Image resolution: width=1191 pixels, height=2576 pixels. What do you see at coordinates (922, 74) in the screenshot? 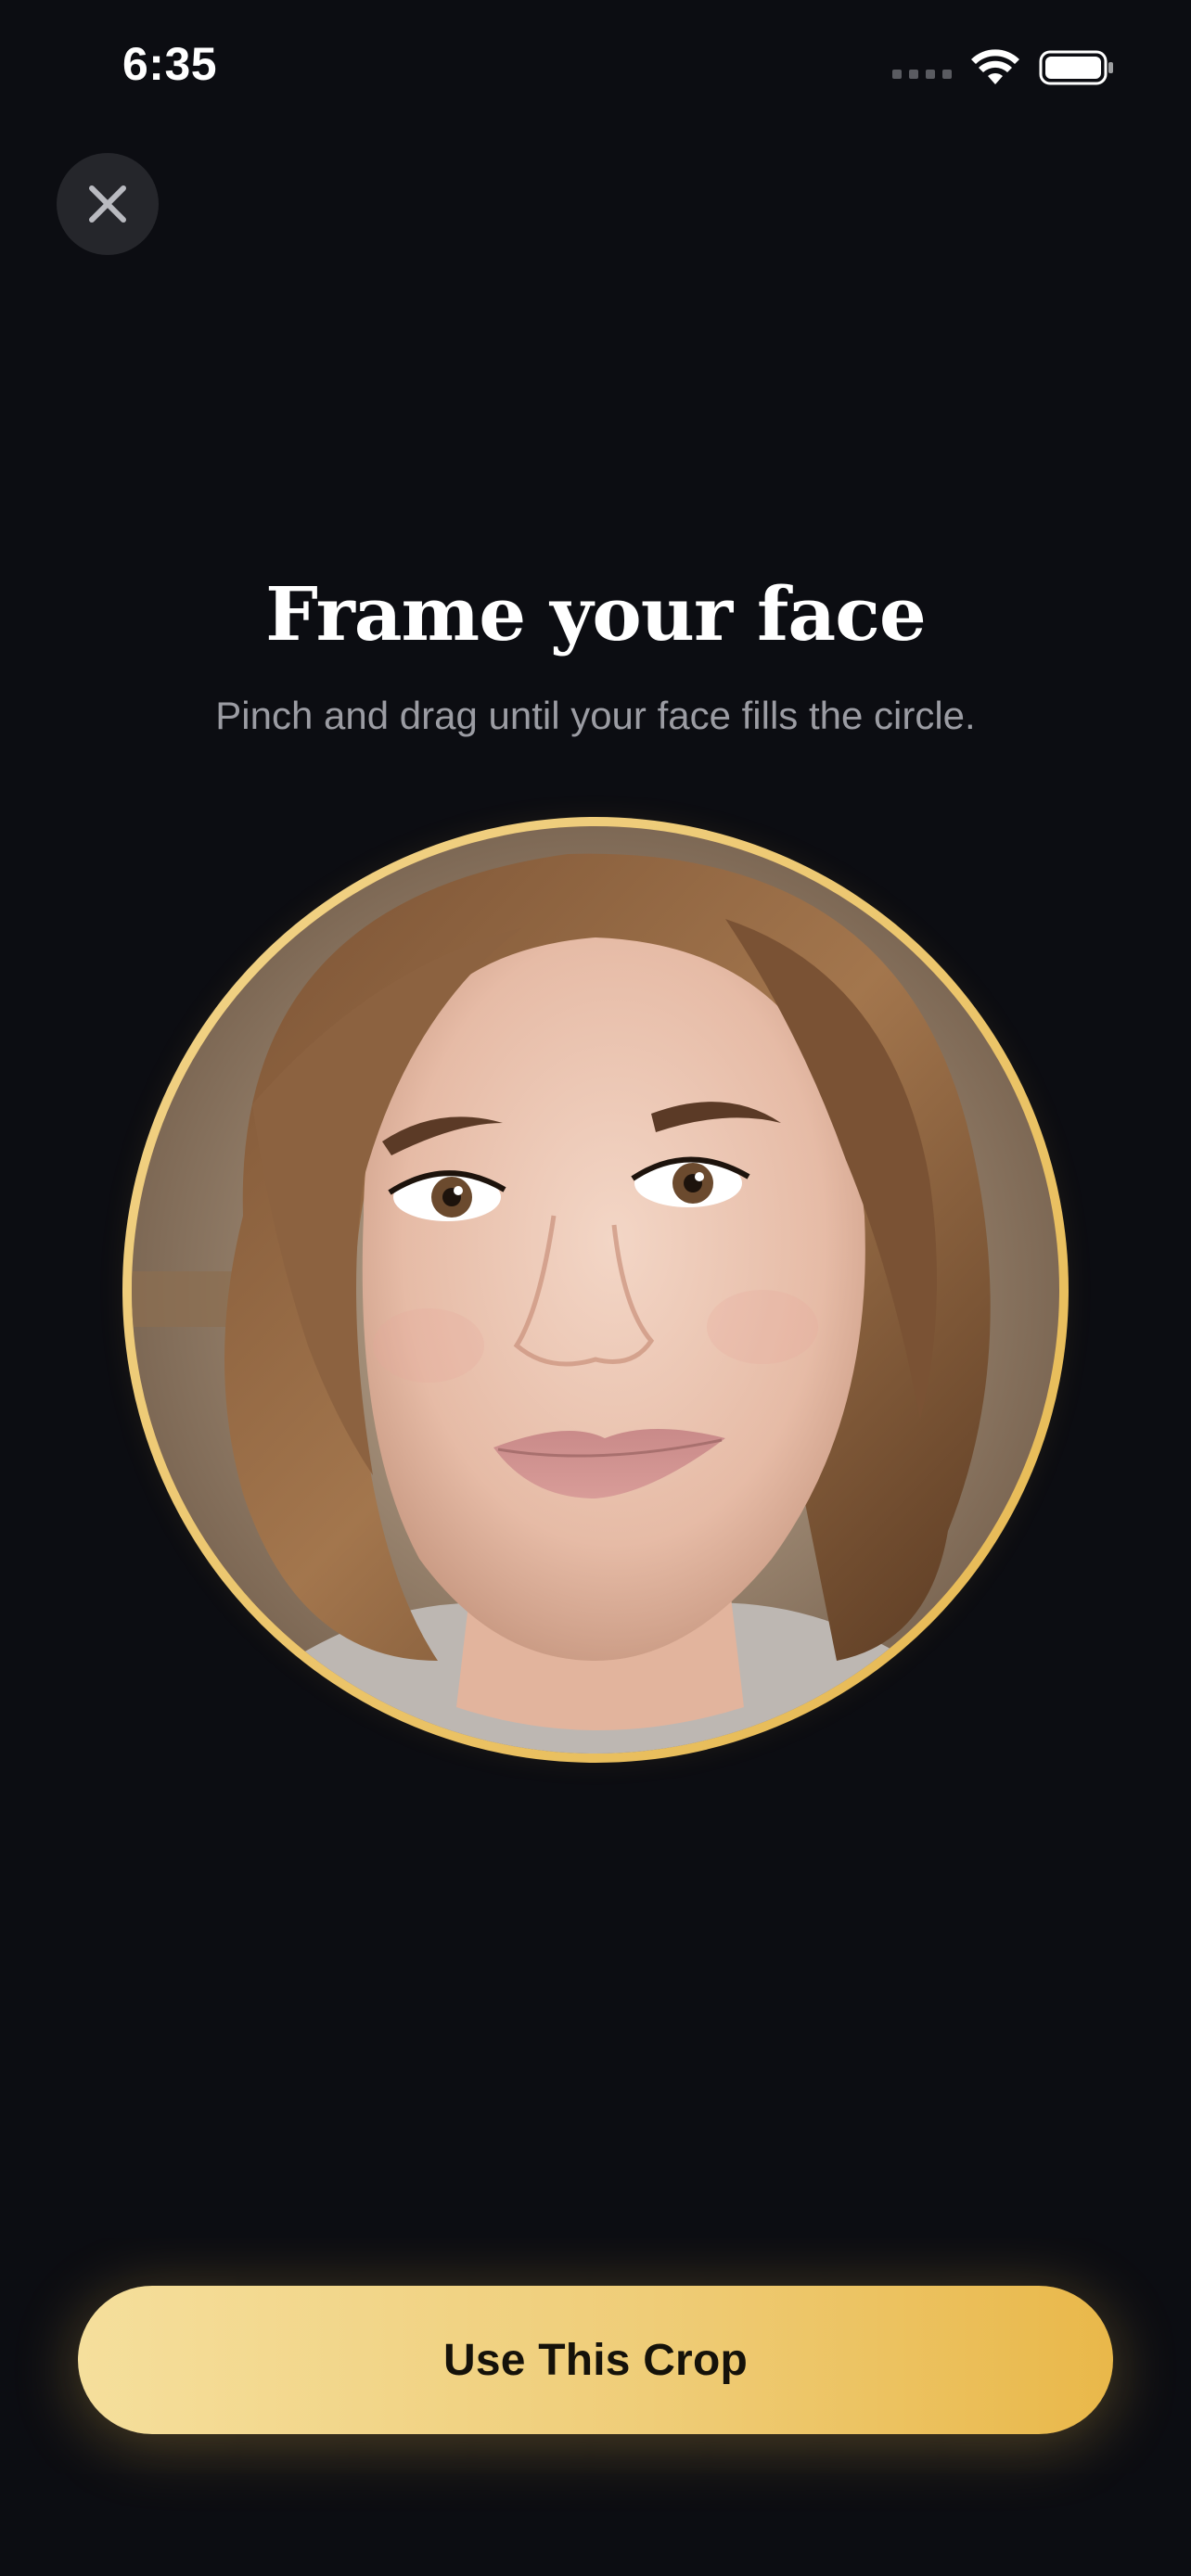
I see `cellular-signal-icon` at bounding box center [922, 74].